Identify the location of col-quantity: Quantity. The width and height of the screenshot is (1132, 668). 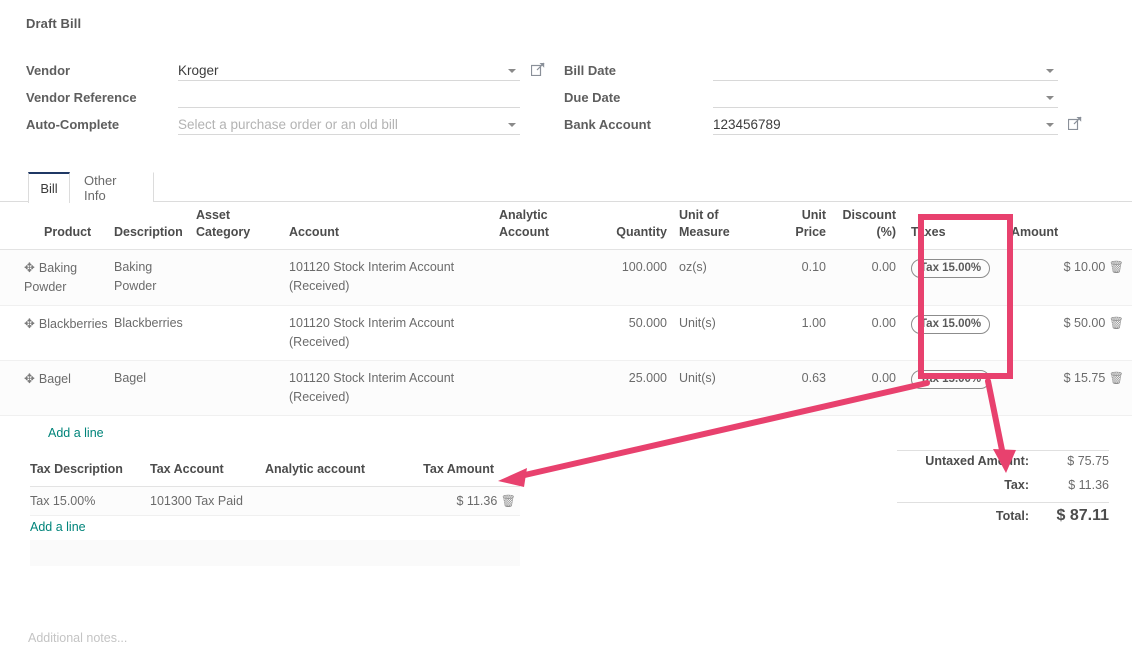
(638, 226).